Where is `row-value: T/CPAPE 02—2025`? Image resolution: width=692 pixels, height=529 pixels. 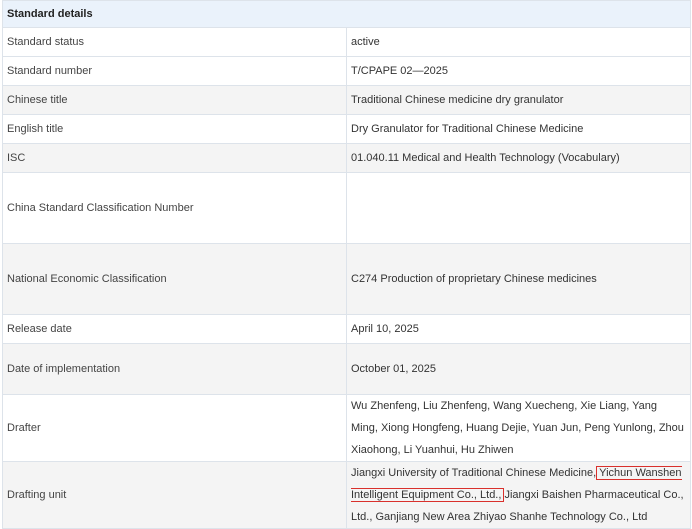 row-value: T/CPAPE 02—2025 is located at coordinates (518, 71).